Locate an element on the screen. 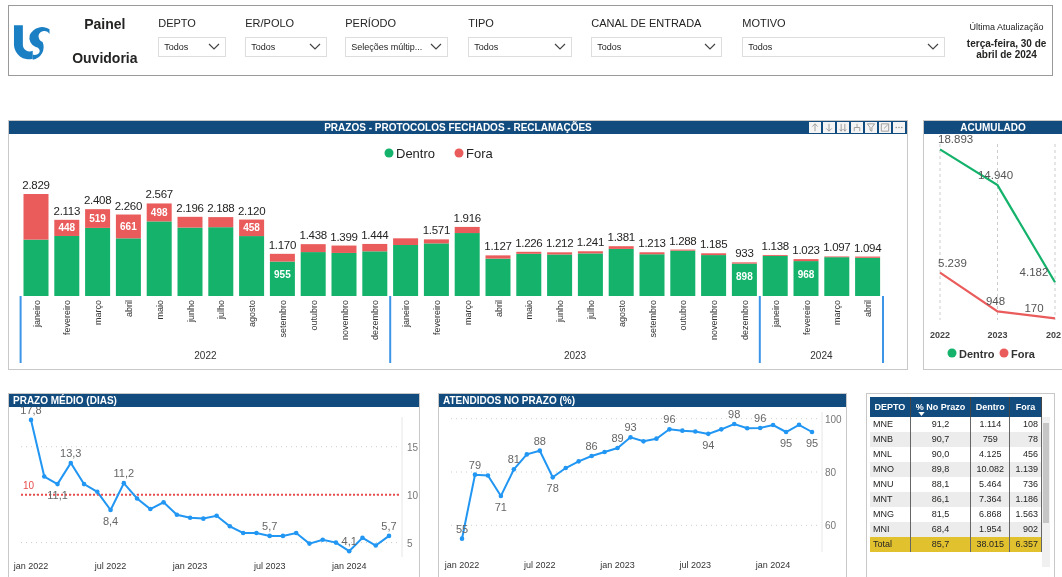 Image resolution: width=1062 pixels, height=577 pixels. update-date: terça-feira, 30 de abril de 2024 is located at coordinates (1006, 48).